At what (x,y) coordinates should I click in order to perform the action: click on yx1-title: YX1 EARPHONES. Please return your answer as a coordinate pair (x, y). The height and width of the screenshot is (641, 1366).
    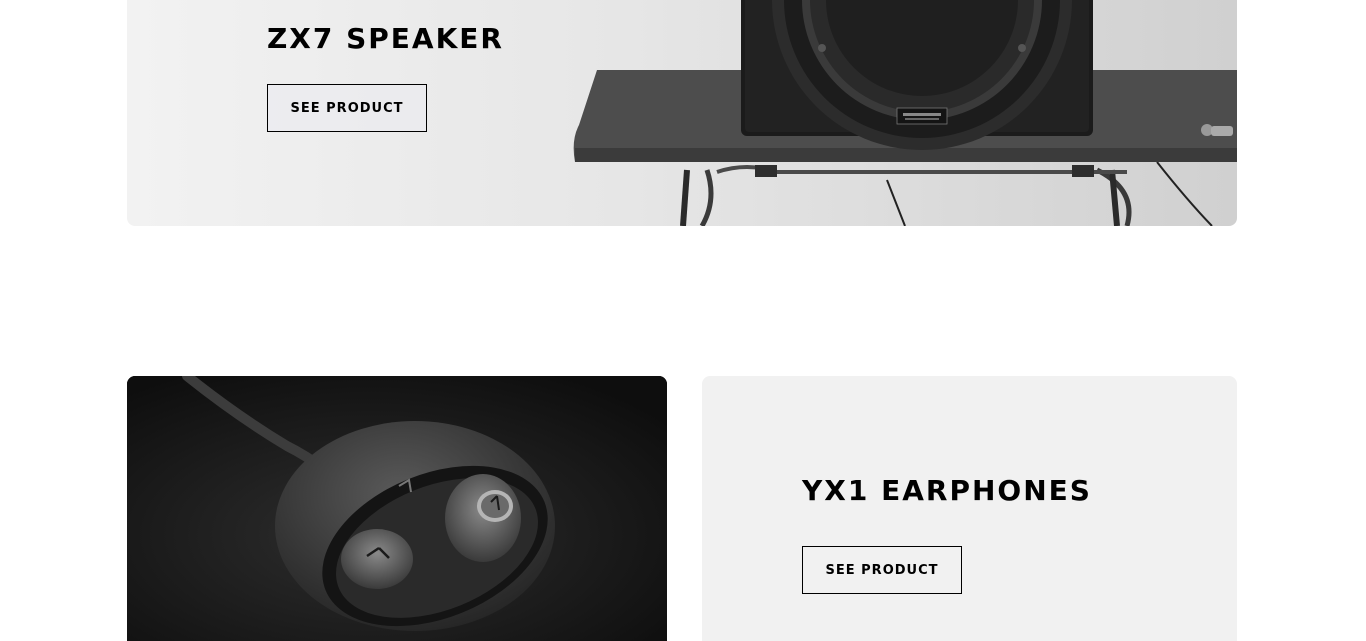
    Looking at the image, I should click on (947, 490).